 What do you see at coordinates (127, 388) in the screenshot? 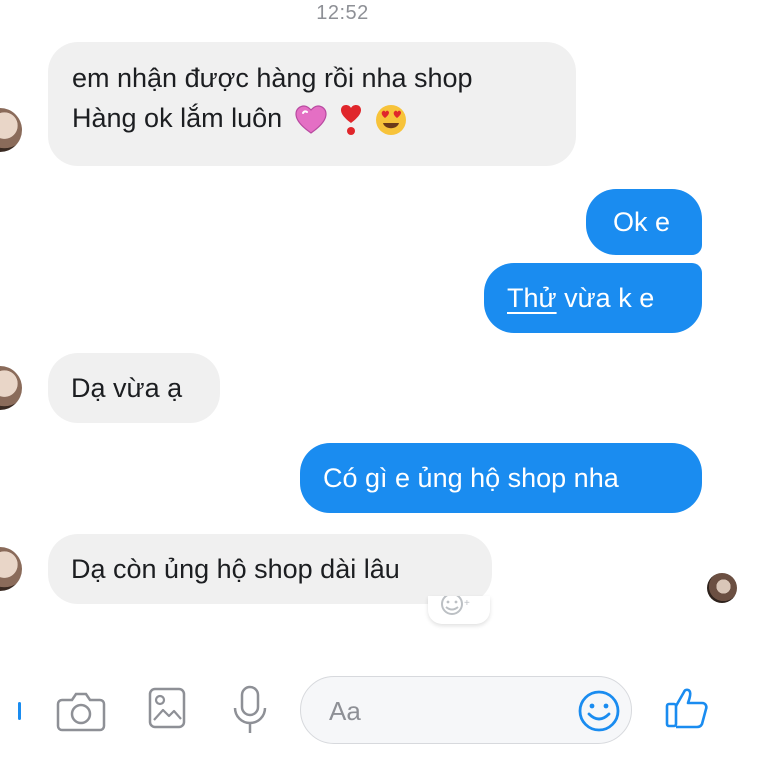
I see `message-text: Dạ vừa ạ` at bounding box center [127, 388].